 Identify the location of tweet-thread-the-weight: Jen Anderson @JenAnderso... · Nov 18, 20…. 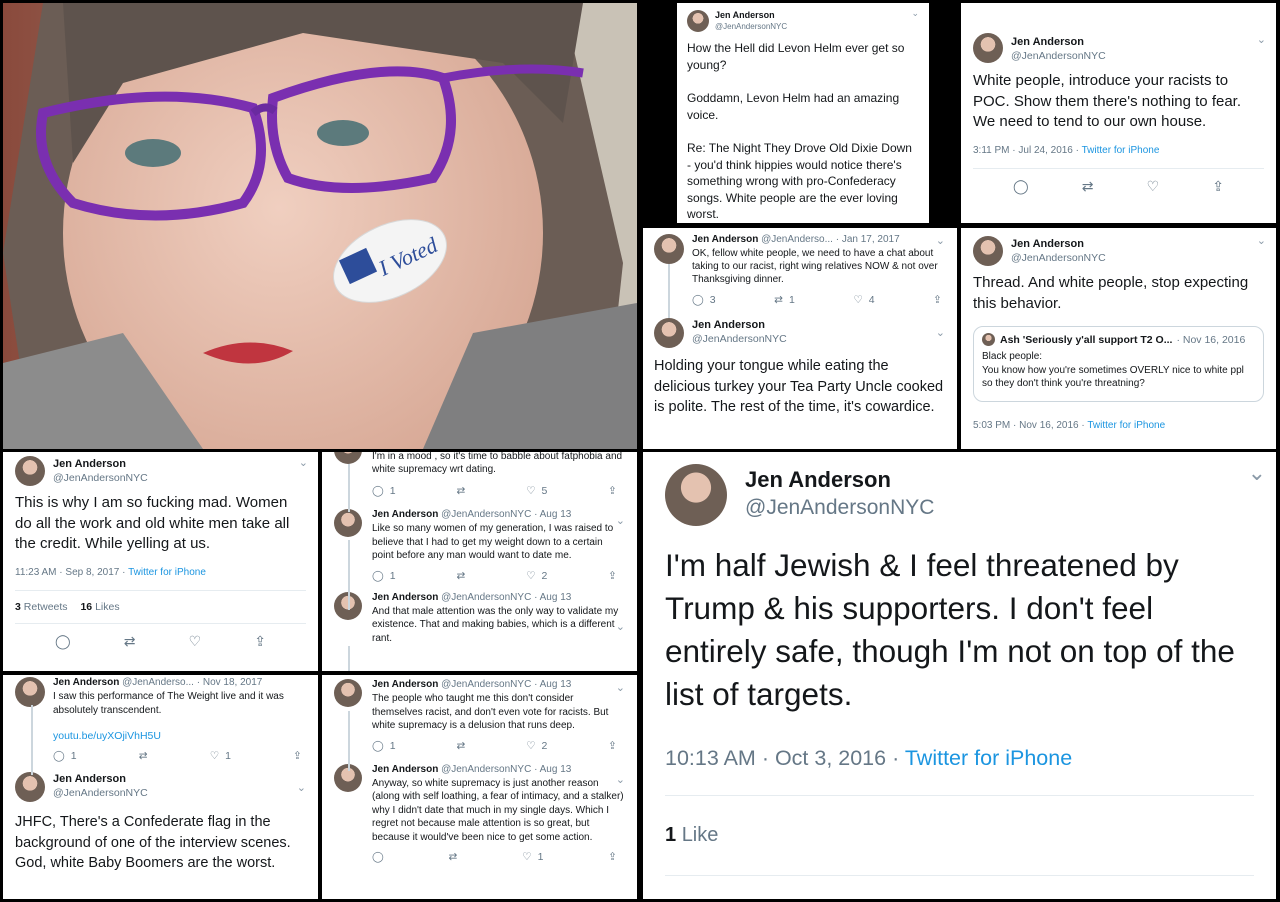
(160, 787).